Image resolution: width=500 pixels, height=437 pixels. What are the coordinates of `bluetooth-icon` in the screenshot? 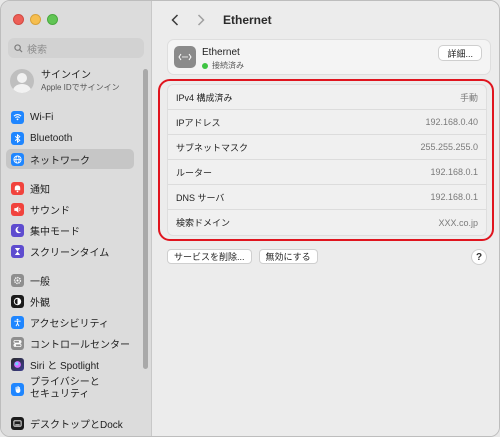 It's located at (17, 138).